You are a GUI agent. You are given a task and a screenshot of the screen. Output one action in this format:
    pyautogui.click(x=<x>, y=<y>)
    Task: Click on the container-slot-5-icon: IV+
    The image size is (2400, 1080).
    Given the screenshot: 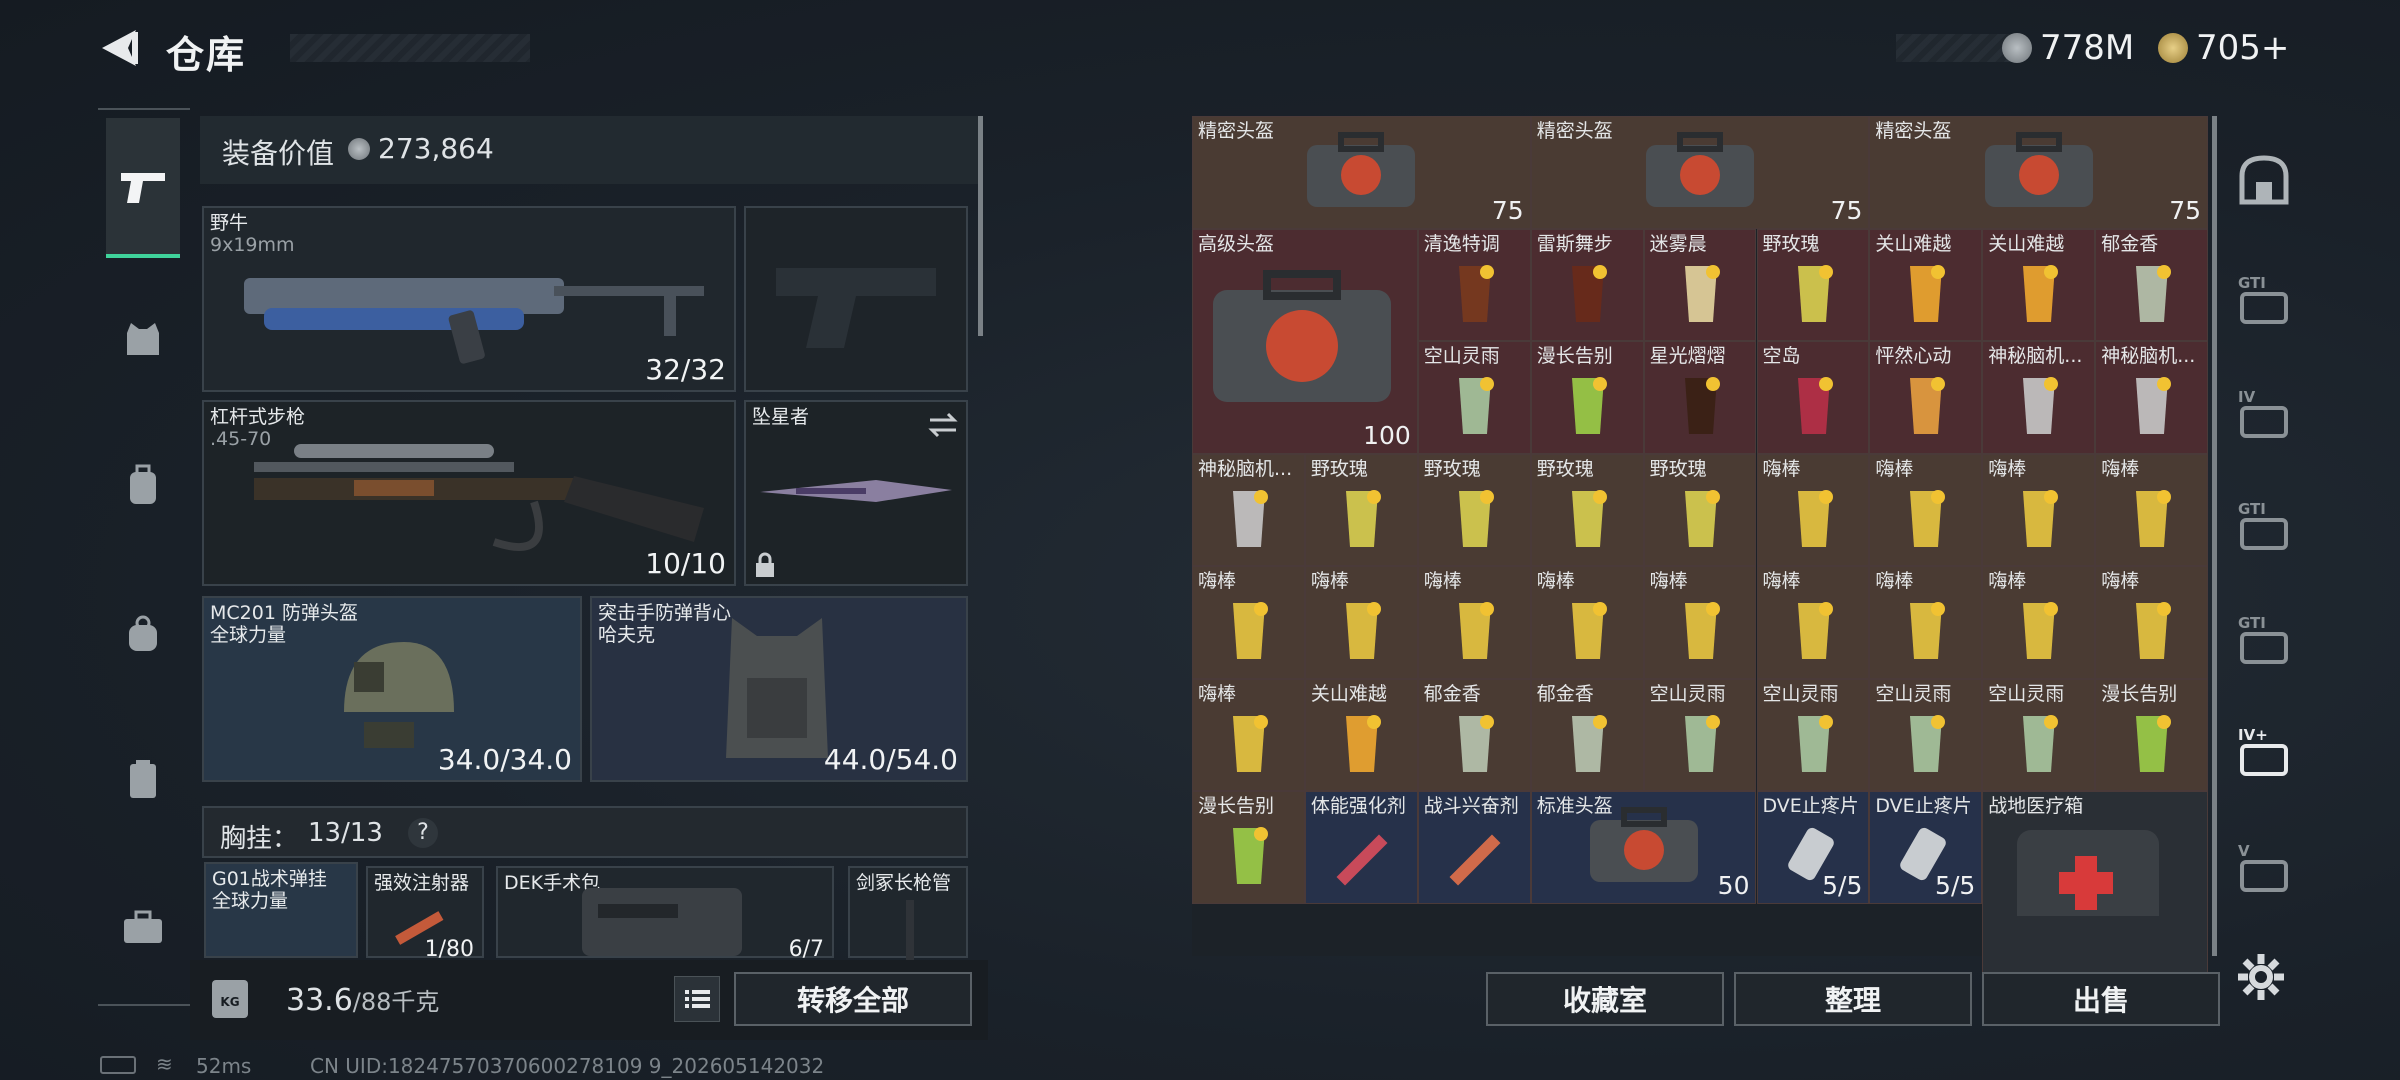 What is the action you would take?
    pyautogui.click(x=2264, y=752)
    